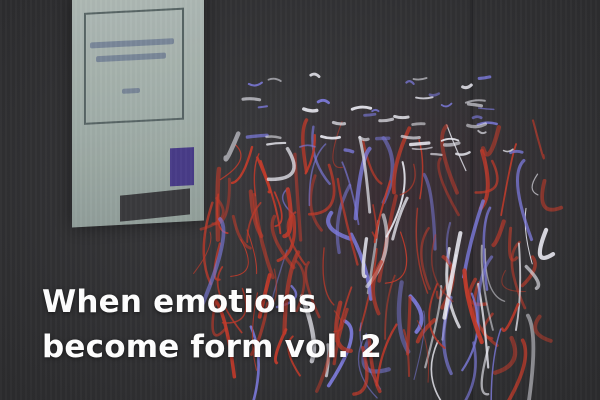 The height and width of the screenshot is (400, 600). What do you see at coordinates (179, 302) in the screenshot?
I see `caption-line-1: When emotions` at bounding box center [179, 302].